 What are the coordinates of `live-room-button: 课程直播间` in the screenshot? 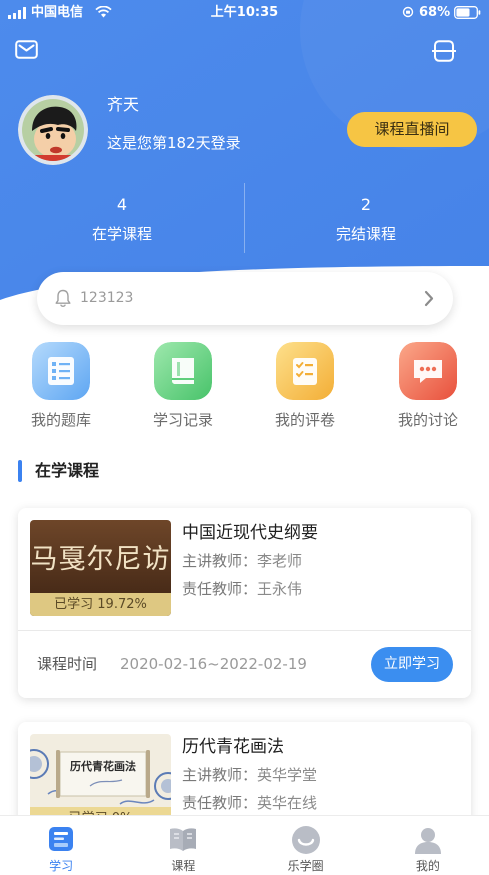 It's located at (412, 129).